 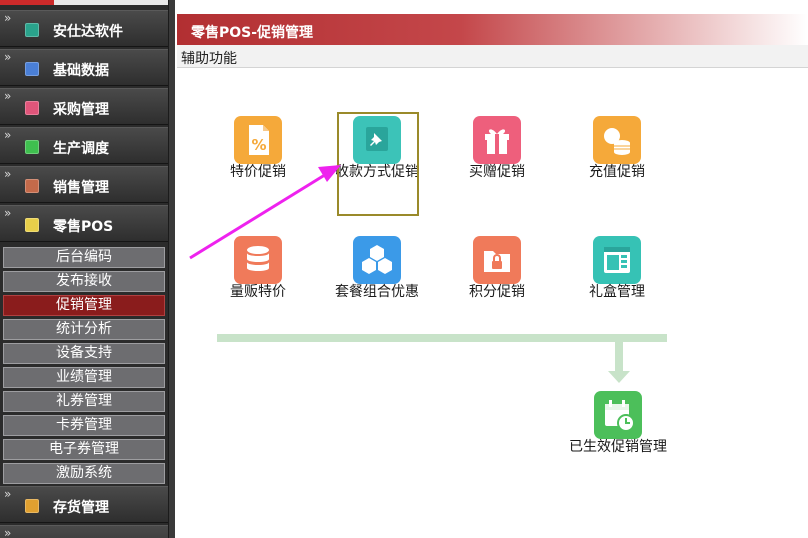 What do you see at coordinates (81, 149) in the screenshot?
I see `sidebar-menu-label: 生产调度` at bounding box center [81, 149].